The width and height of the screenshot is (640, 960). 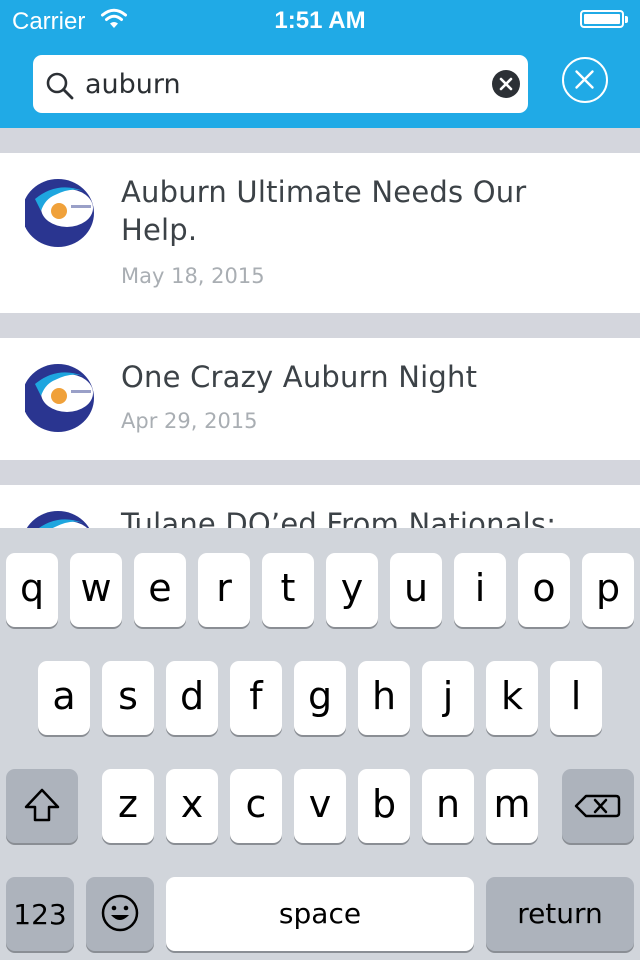 I want to click on key-o: o, so click(x=544, y=590).